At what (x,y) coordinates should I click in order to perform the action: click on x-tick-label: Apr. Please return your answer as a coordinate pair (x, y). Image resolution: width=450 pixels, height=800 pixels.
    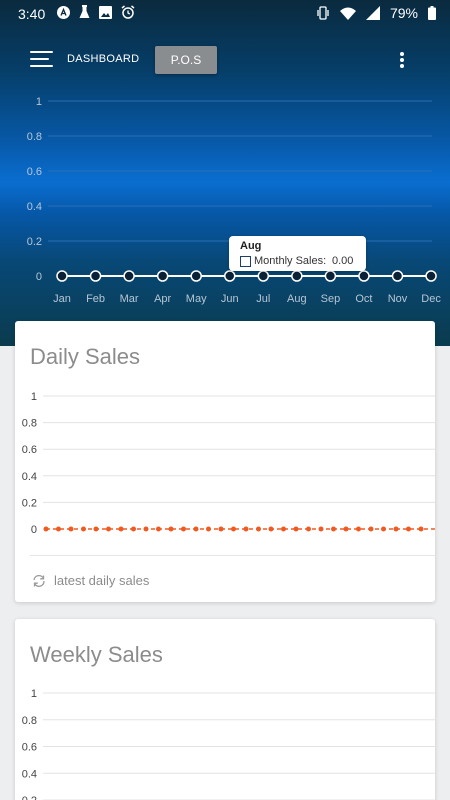
    Looking at the image, I should click on (162, 299).